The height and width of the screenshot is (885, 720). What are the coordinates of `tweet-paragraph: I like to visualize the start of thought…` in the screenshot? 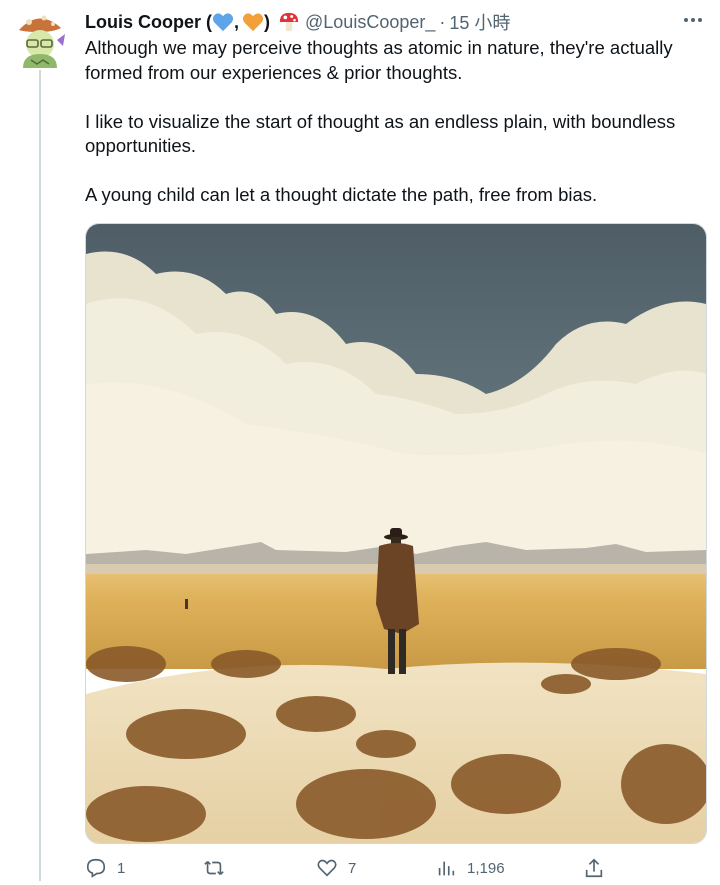 It's located at (383, 133).